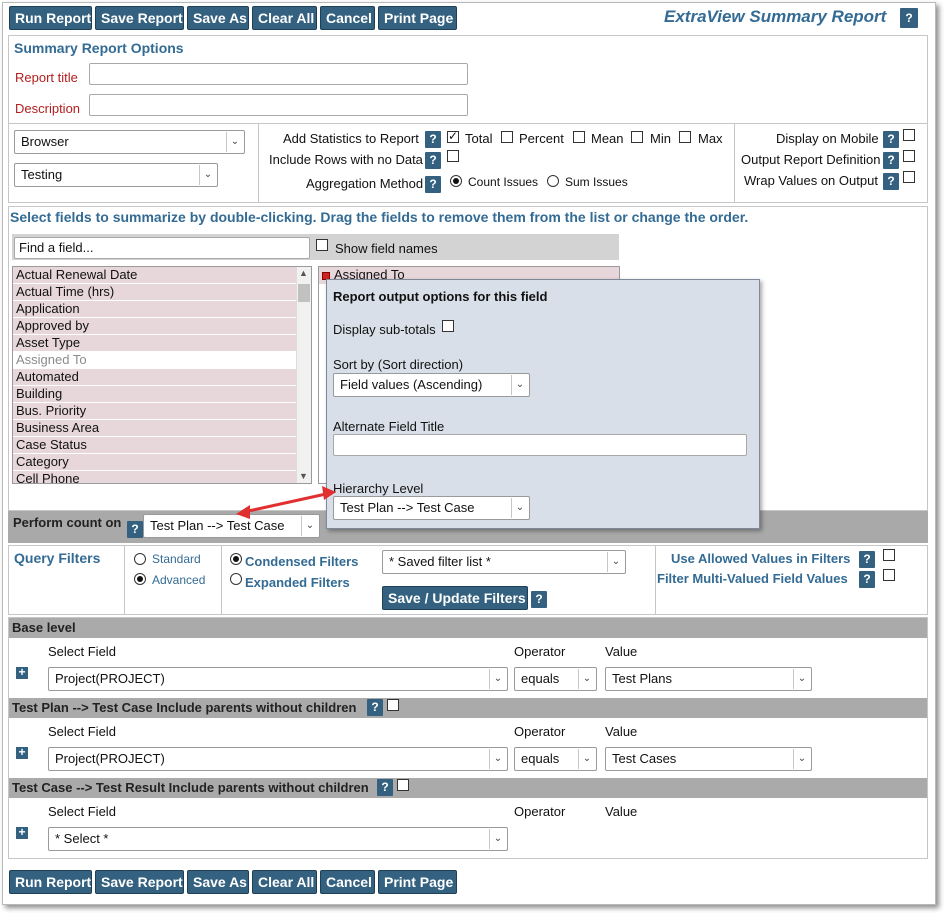 The image size is (950, 913). Describe the element at coordinates (302, 561) in the screenshot. I see `condensed-label: Condensed Filters` at that location.